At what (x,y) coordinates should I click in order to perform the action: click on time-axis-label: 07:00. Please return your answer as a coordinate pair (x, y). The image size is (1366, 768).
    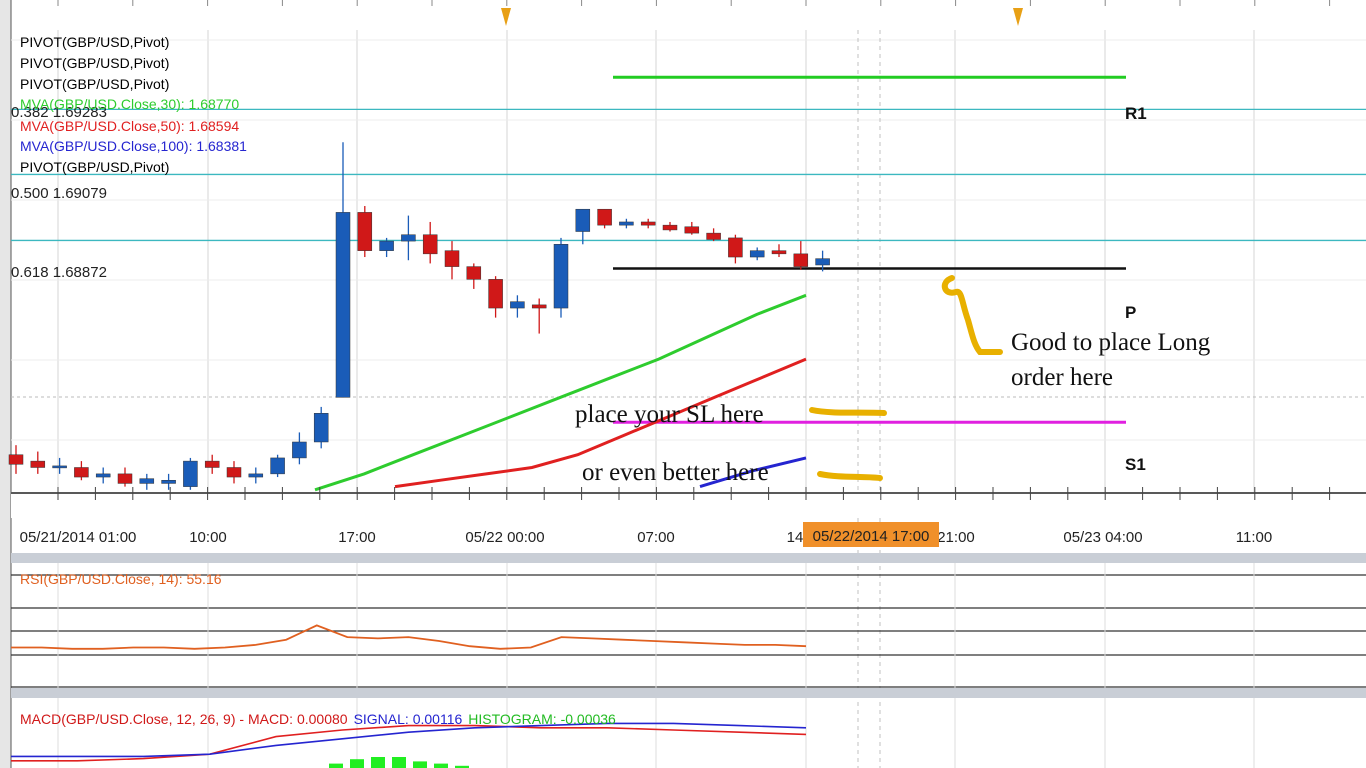
    Looking at the image, I should click on (656, 537).